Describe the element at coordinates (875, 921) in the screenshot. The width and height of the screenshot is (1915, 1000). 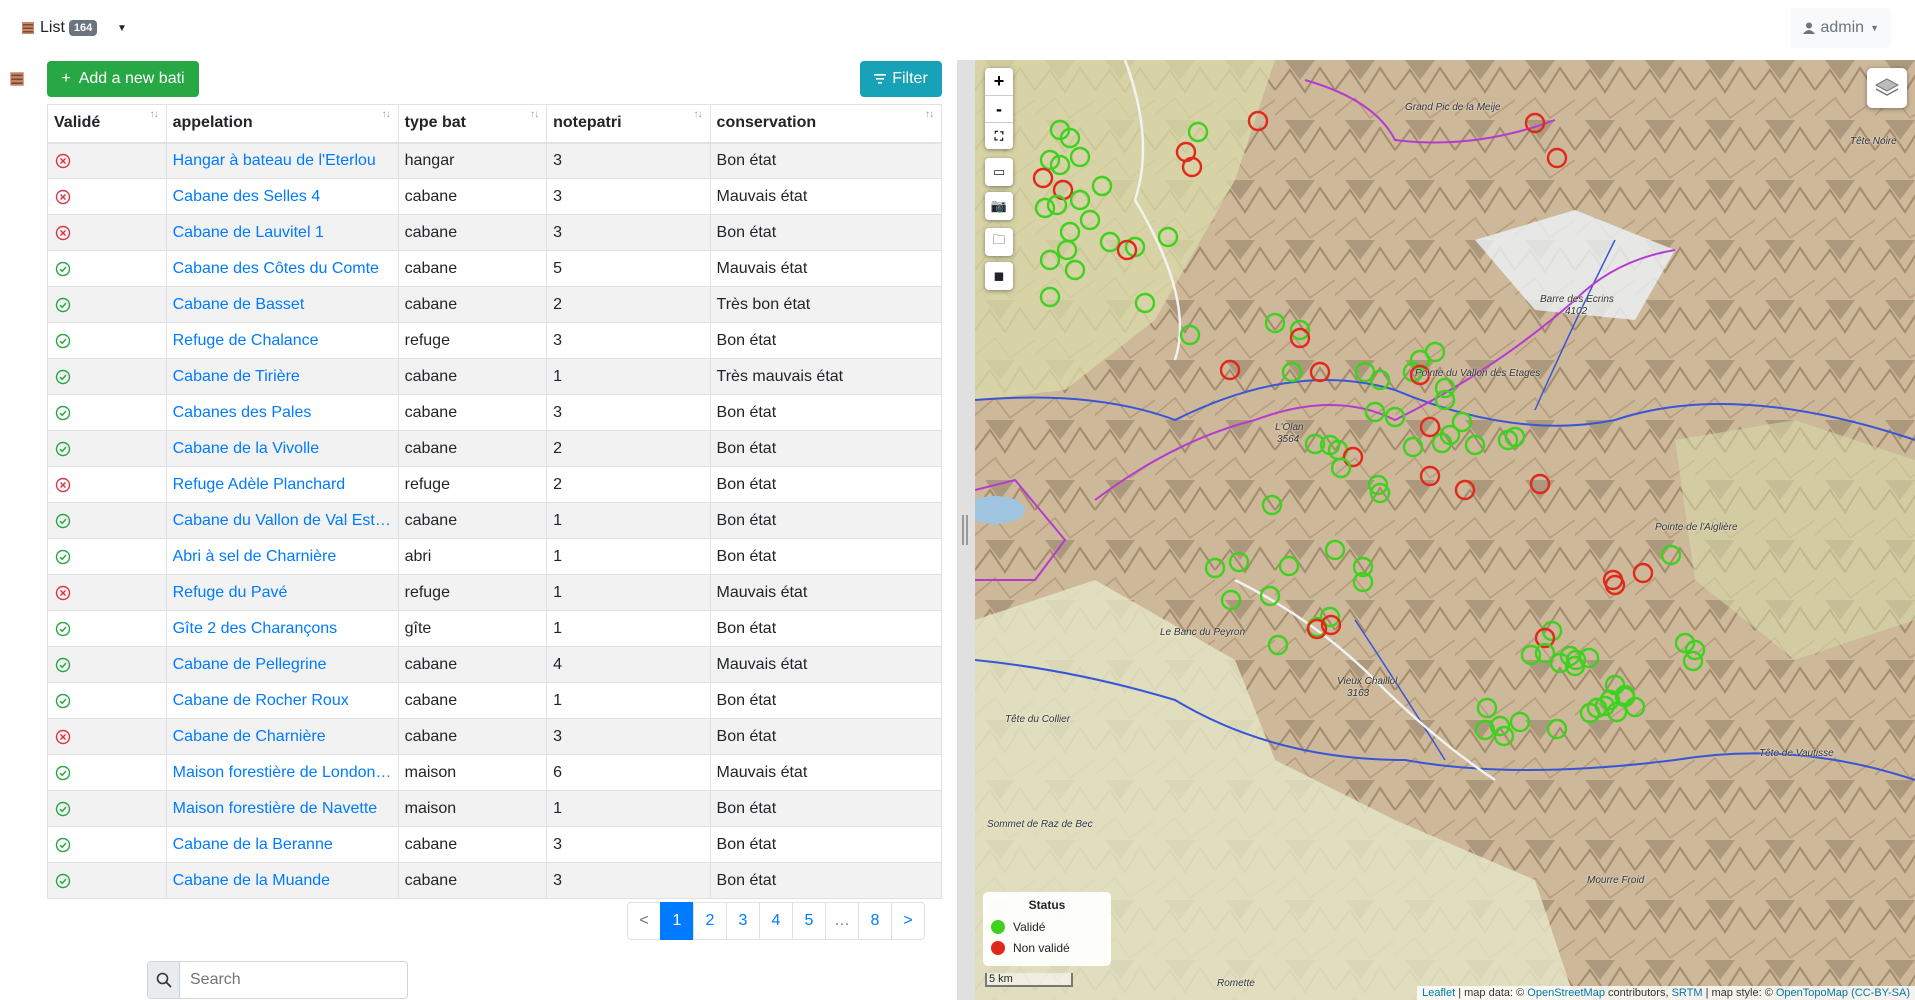
I see `page-button-8: 8` at that location.